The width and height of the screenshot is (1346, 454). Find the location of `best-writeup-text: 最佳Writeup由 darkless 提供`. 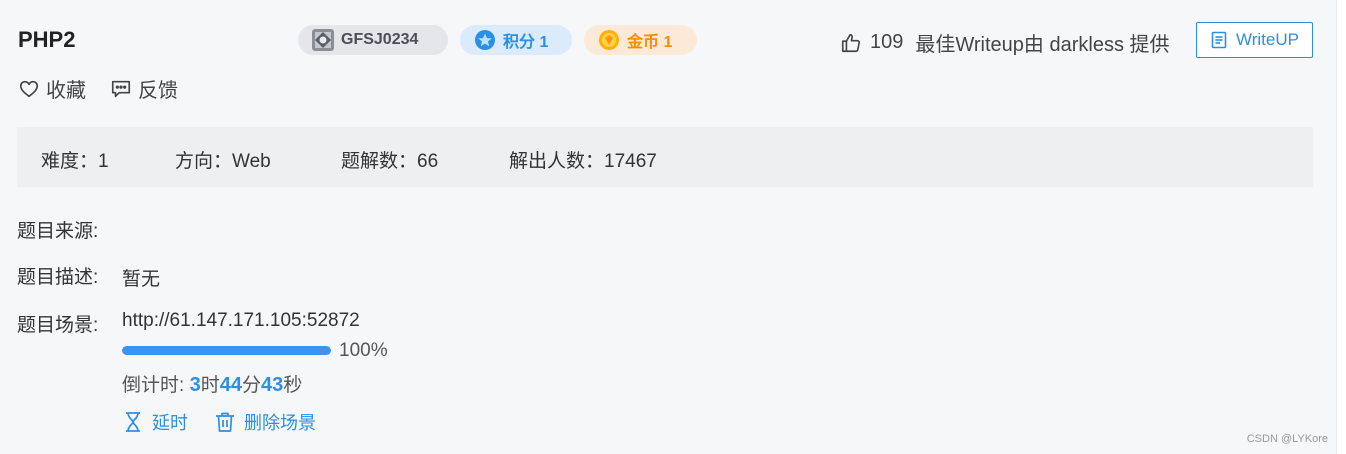

best-writeup-text: 最佳Writeup由 darkless 提供 is located at coordinates (1042, 45).